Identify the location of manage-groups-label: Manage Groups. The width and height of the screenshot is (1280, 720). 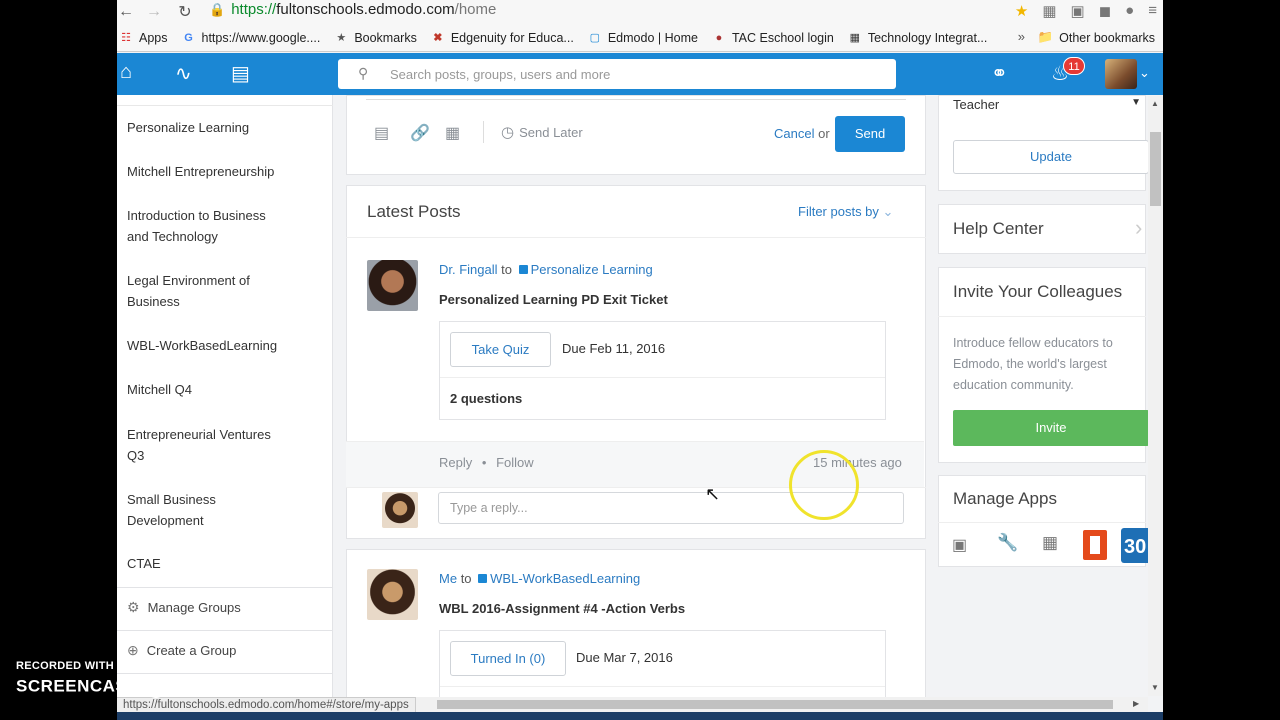
(194, 607).